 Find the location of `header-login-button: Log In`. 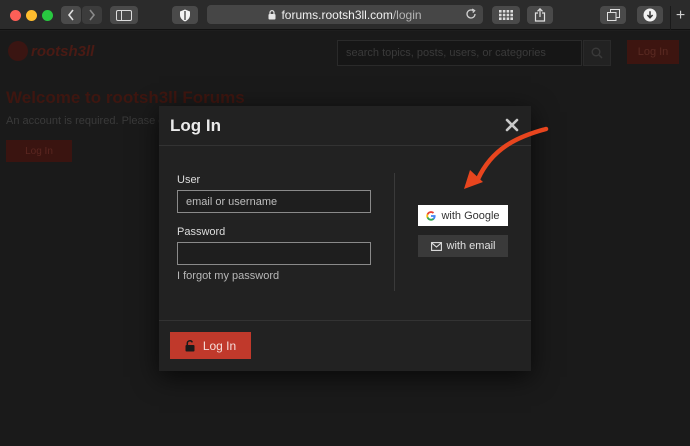

header-login-button: Log In is located at coordinates (653, 52).